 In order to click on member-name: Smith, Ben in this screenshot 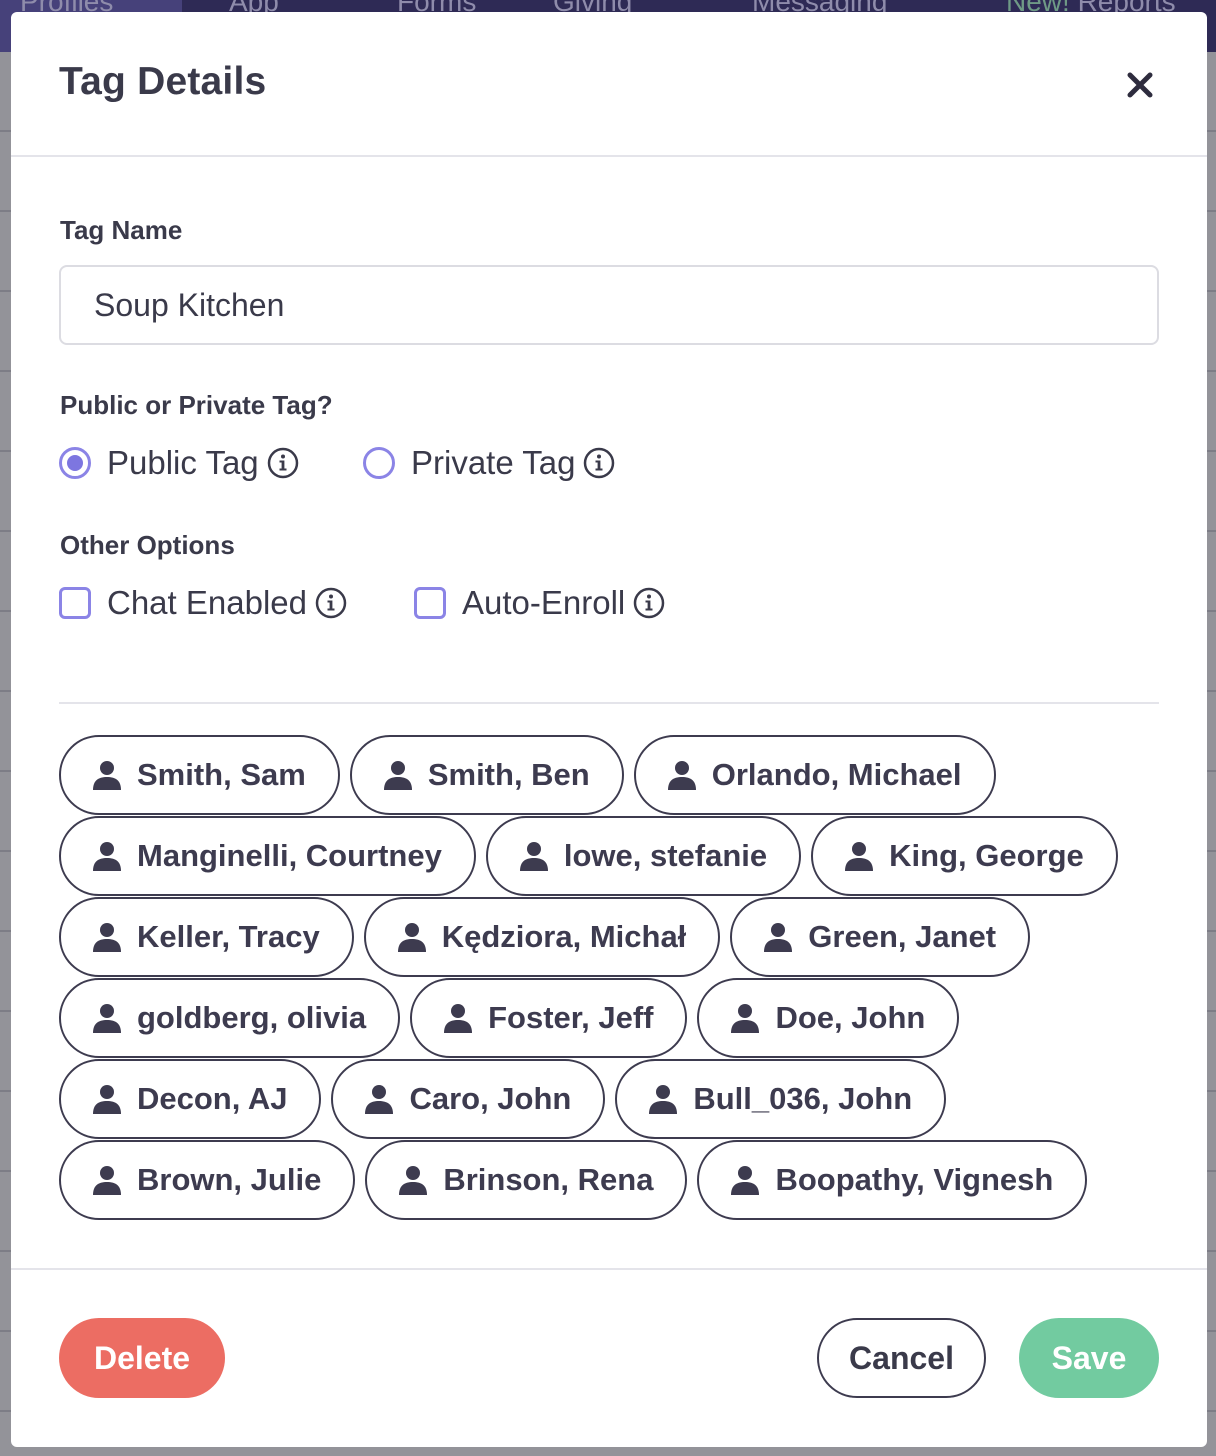, I will do `click(508, 774)`.